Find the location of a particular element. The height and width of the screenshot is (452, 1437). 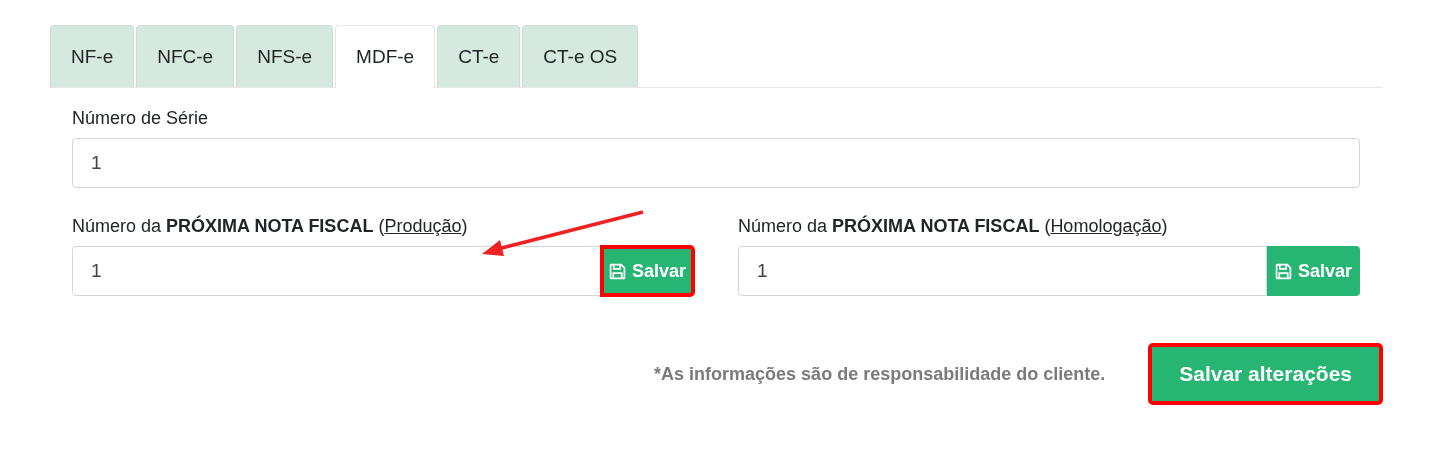

environment-link: Produção is located at coordinates (423, 226).